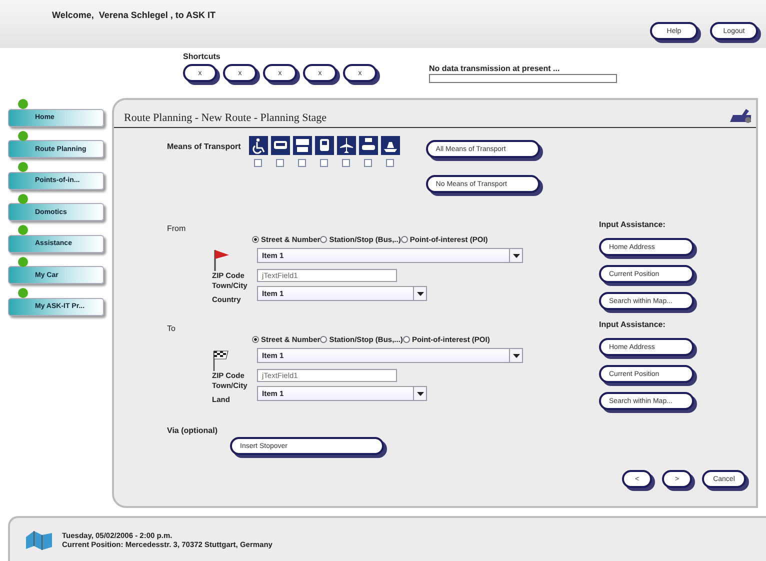  What do you see at coordinates (390, 145) in the screenshot?
I see `ship-icon` at bounding box center [390, 145].